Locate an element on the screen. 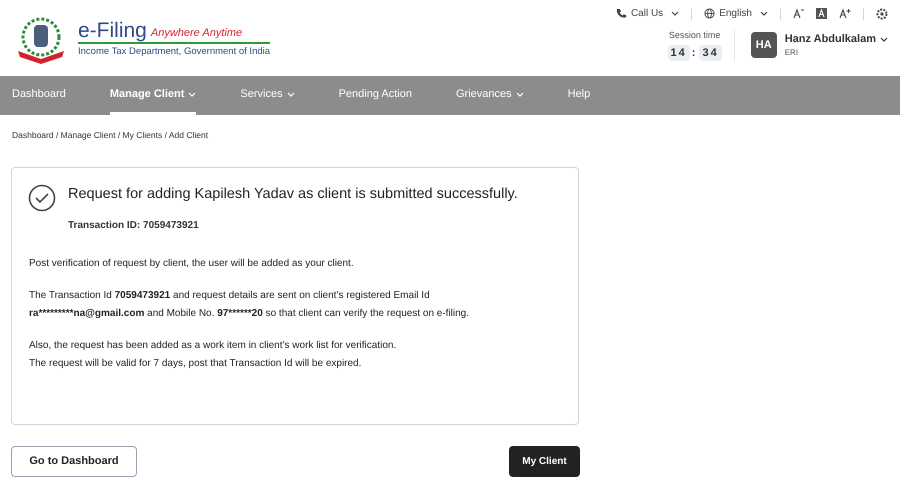 The height and width of the screenshot is (486, 900). call-us-menu: Call Us is located at coordinates (648, 13).